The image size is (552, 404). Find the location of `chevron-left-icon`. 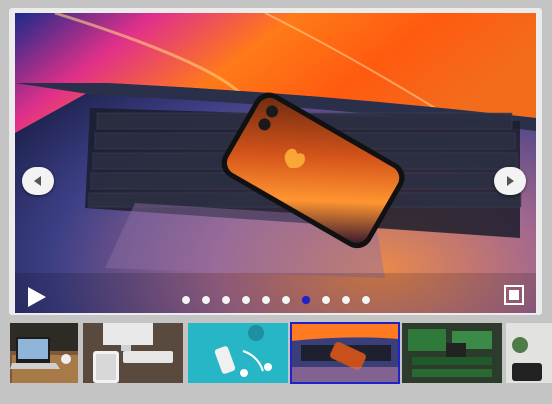

chevron-left-icon is located at coordinates (37, 181).